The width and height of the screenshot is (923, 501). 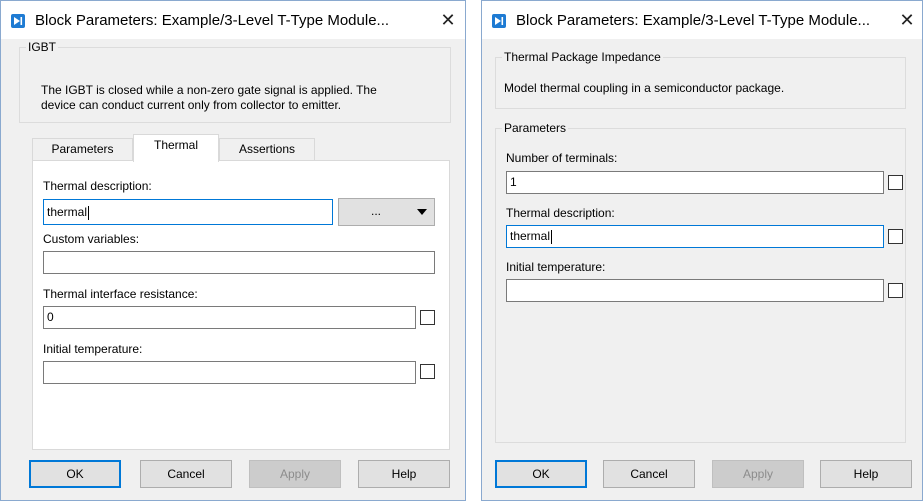 I want to click on parameters-group-label: Parameters, so click(x=535, y=128).